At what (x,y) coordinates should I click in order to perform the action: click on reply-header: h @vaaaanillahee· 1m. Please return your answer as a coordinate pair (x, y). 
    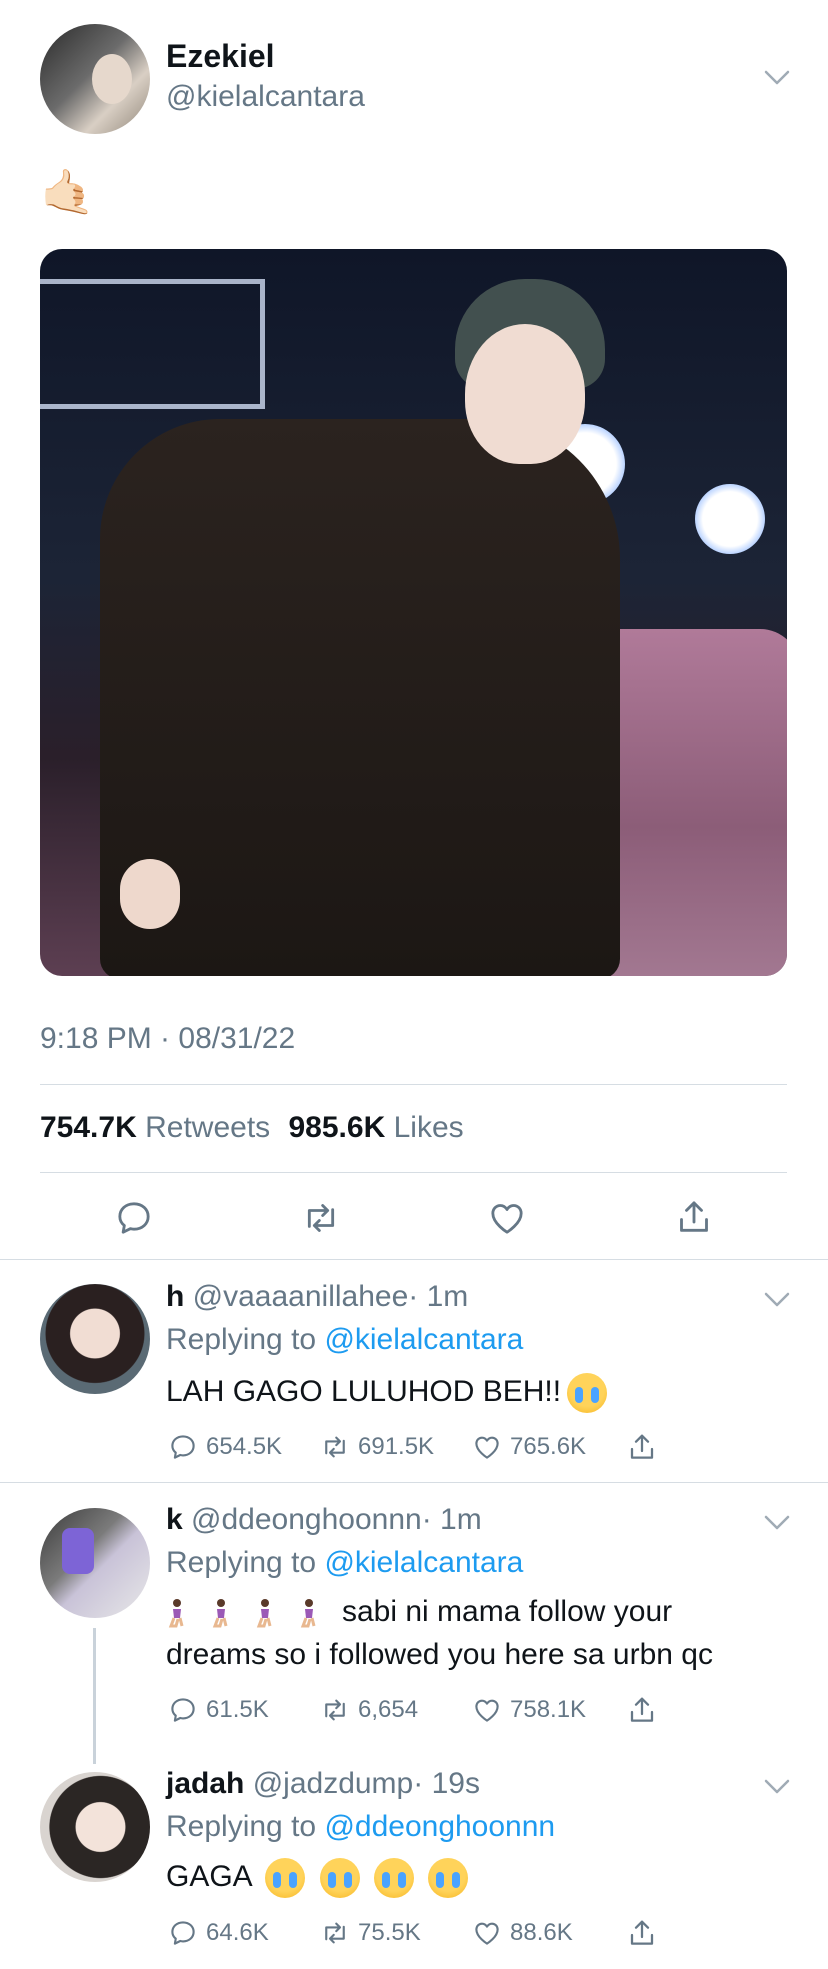
    Looking at the image, I should click on (317, 1297).